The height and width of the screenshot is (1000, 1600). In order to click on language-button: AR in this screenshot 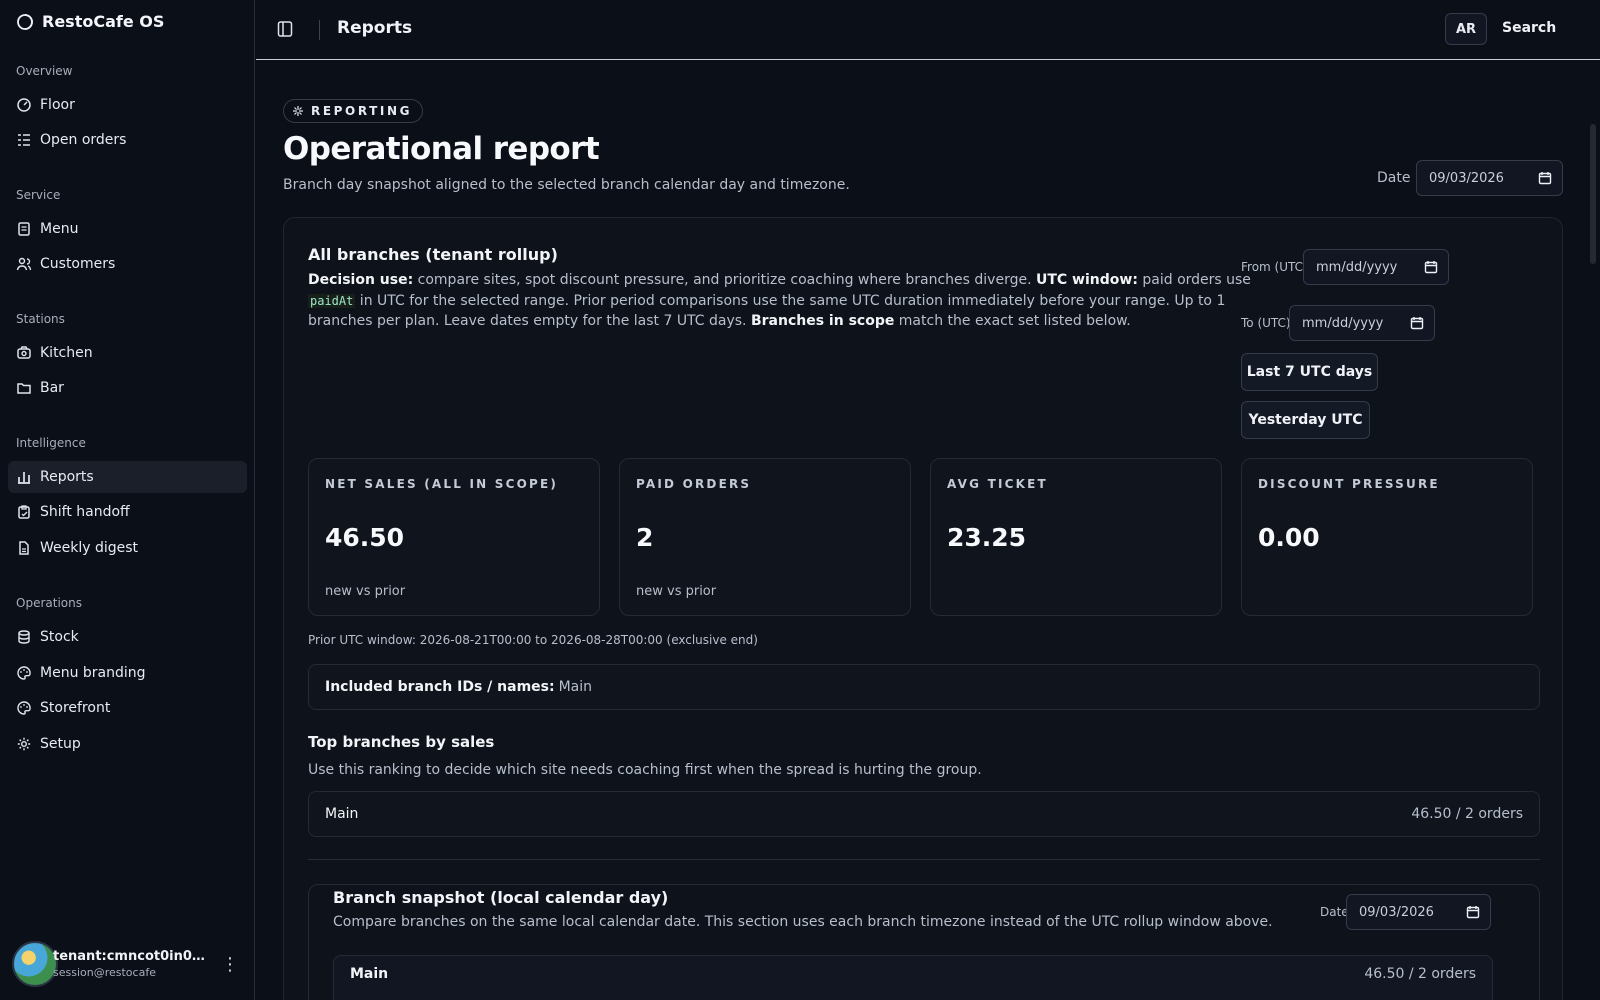, I will do `click(1466, 29)`.